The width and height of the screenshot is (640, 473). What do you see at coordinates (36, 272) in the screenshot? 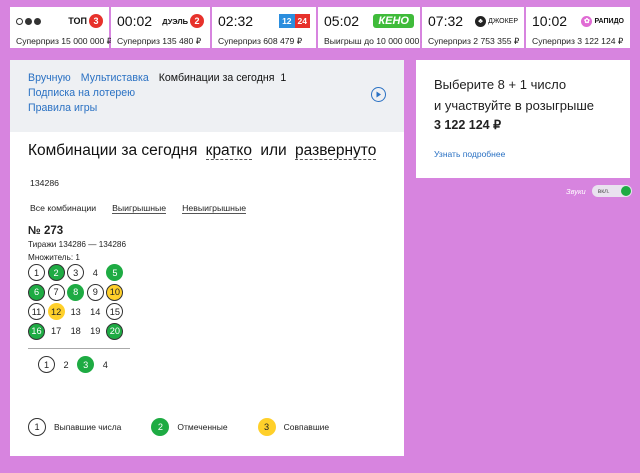
I see `grid-number: 1` at bounding box center [36, 272].